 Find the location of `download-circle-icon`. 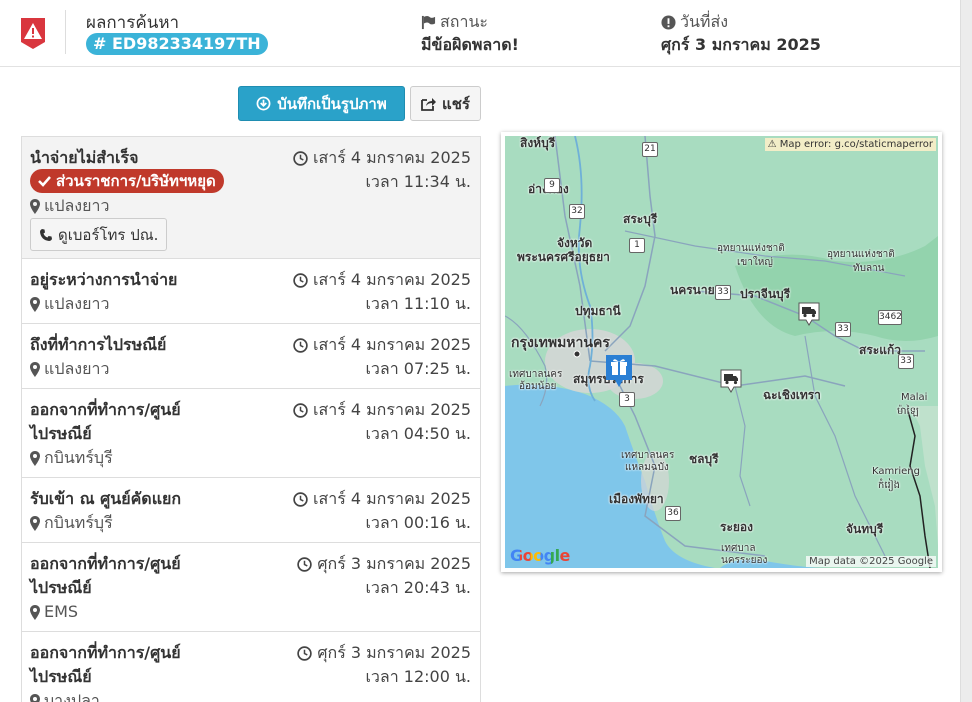

download-circle-icon is located at coordinates (263, 103).